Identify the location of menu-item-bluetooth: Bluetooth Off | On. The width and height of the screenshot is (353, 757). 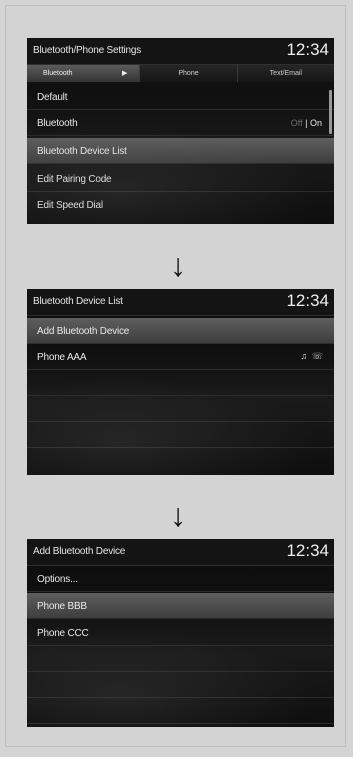
(180, 123).